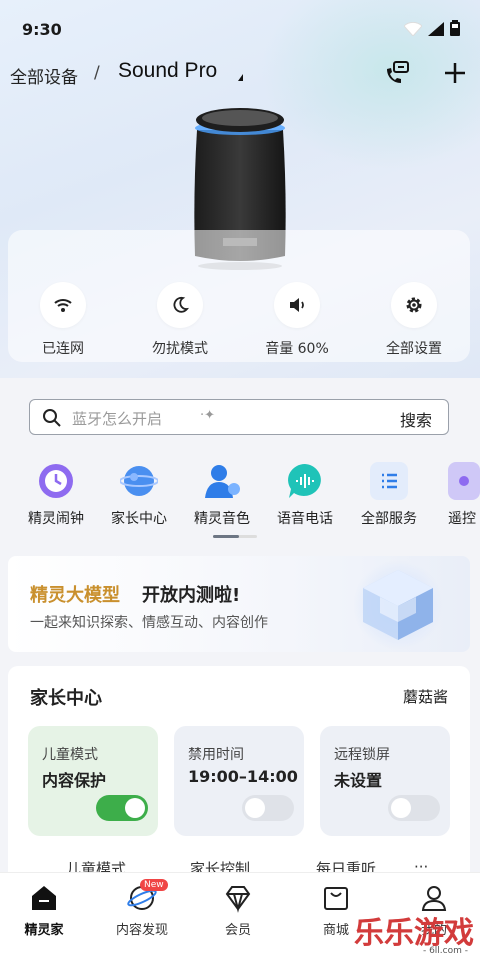  Describe the element at coordinates (122, 808) in the screenshot. I see `child-mode-toggle` at that location.